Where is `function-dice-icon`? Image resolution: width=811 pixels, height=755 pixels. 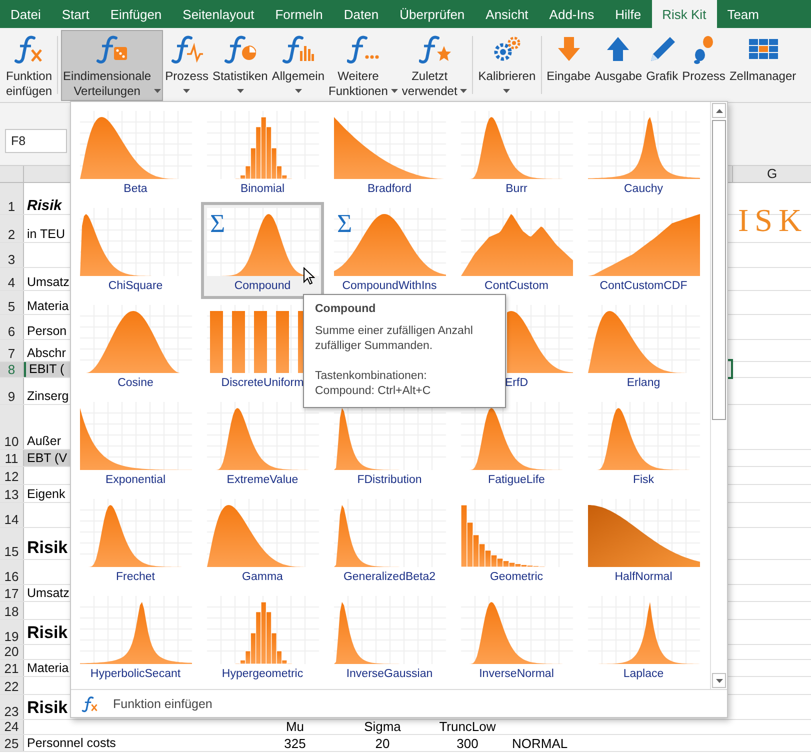 function-dice-icon is located at coordinates (112, 49).